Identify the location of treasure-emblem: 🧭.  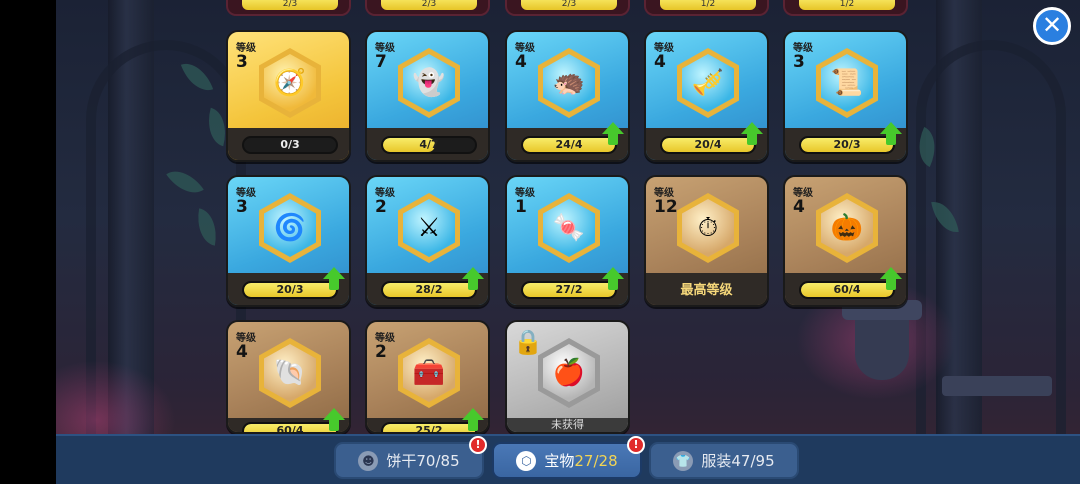
(290, 83).